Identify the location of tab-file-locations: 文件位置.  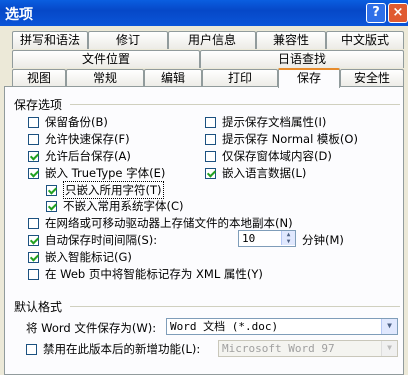
(106, 59).